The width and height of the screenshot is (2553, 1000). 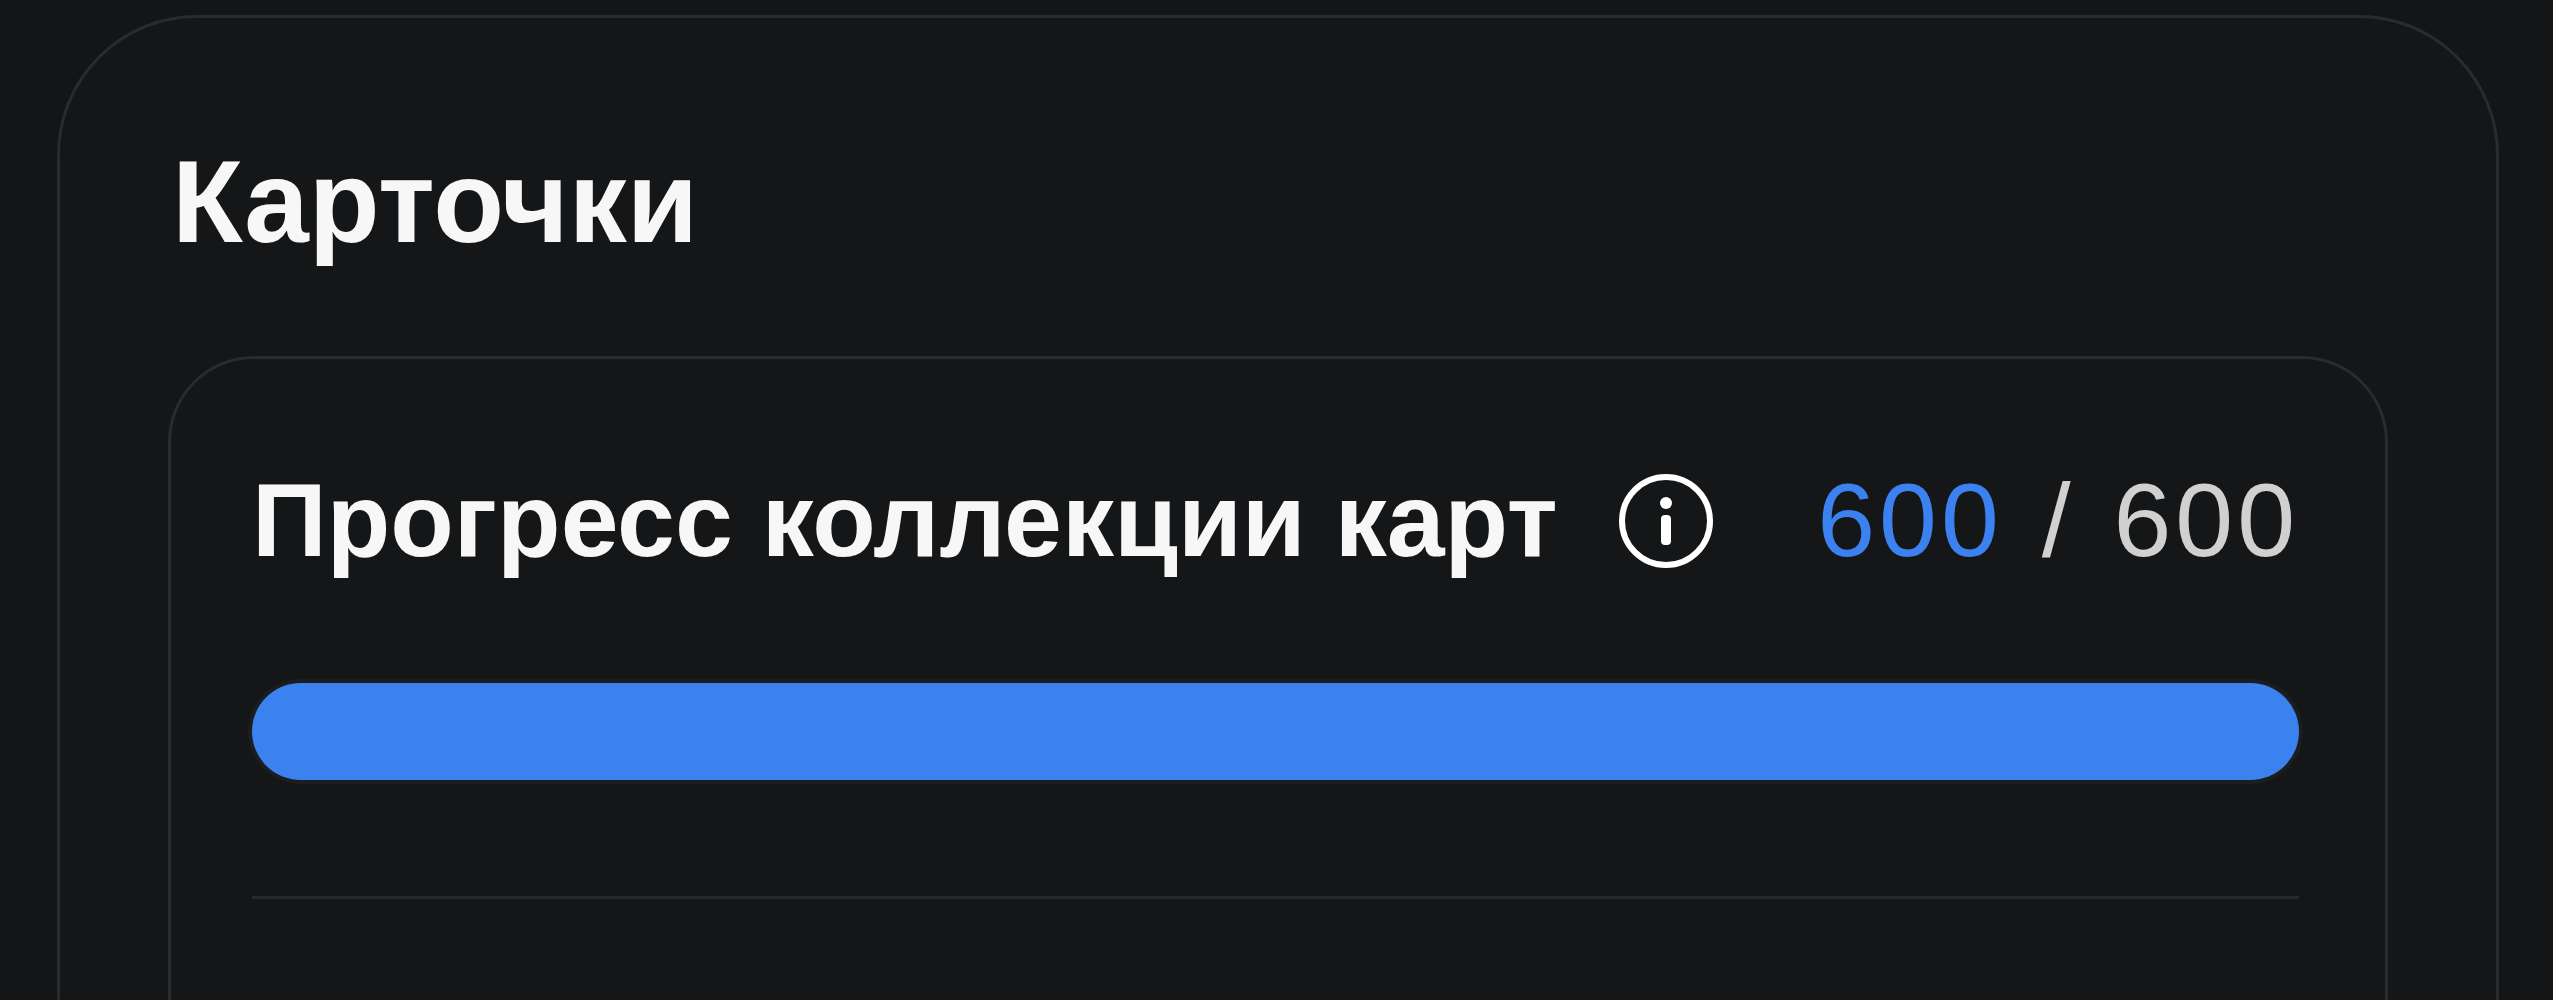 I want to click on progress-label: Прогресс коллекции карт, so click(x=905, y=521).